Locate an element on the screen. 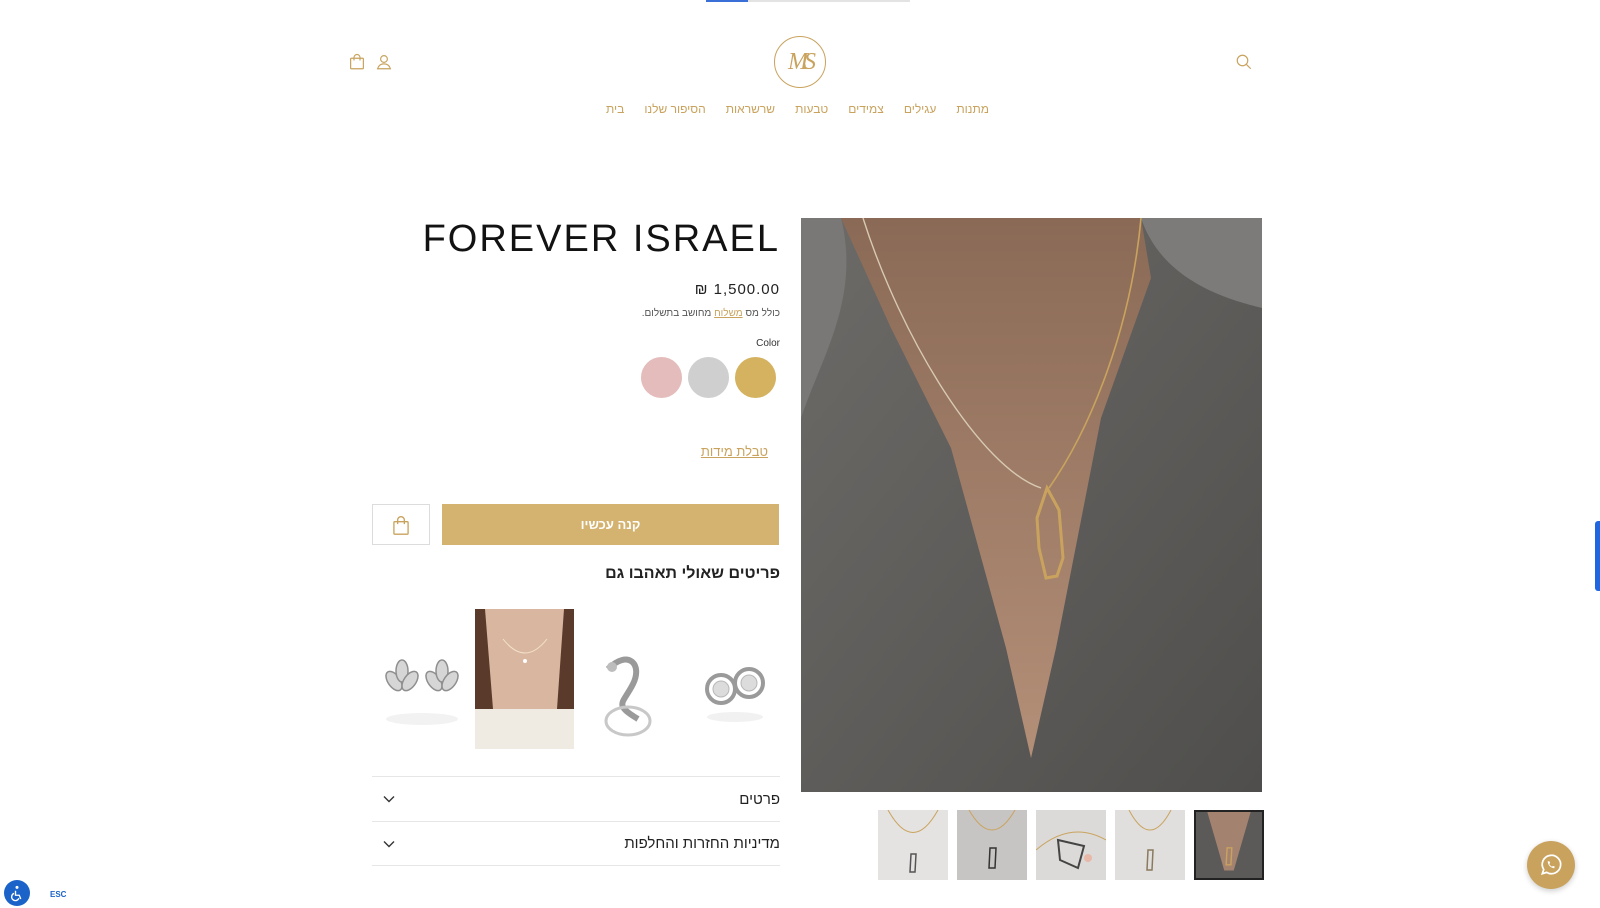  related-products is located at coordinates (576, 679).